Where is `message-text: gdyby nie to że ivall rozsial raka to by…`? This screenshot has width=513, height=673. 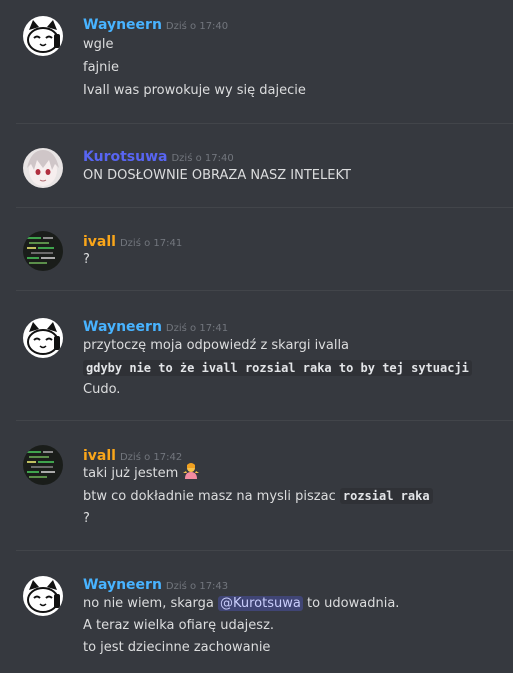
message-text: gdyby nie to że ivall rozsial raka to by… is located at coordinates (277, 368).